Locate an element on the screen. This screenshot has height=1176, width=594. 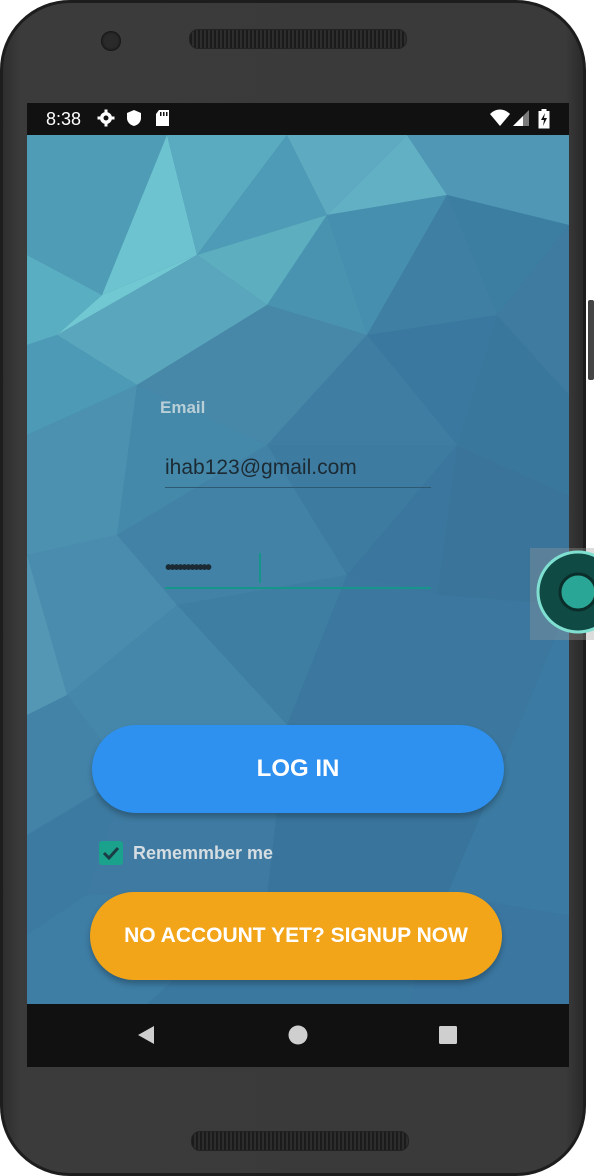
bottom-speaker-grille is located at coordinates (300, 1141).